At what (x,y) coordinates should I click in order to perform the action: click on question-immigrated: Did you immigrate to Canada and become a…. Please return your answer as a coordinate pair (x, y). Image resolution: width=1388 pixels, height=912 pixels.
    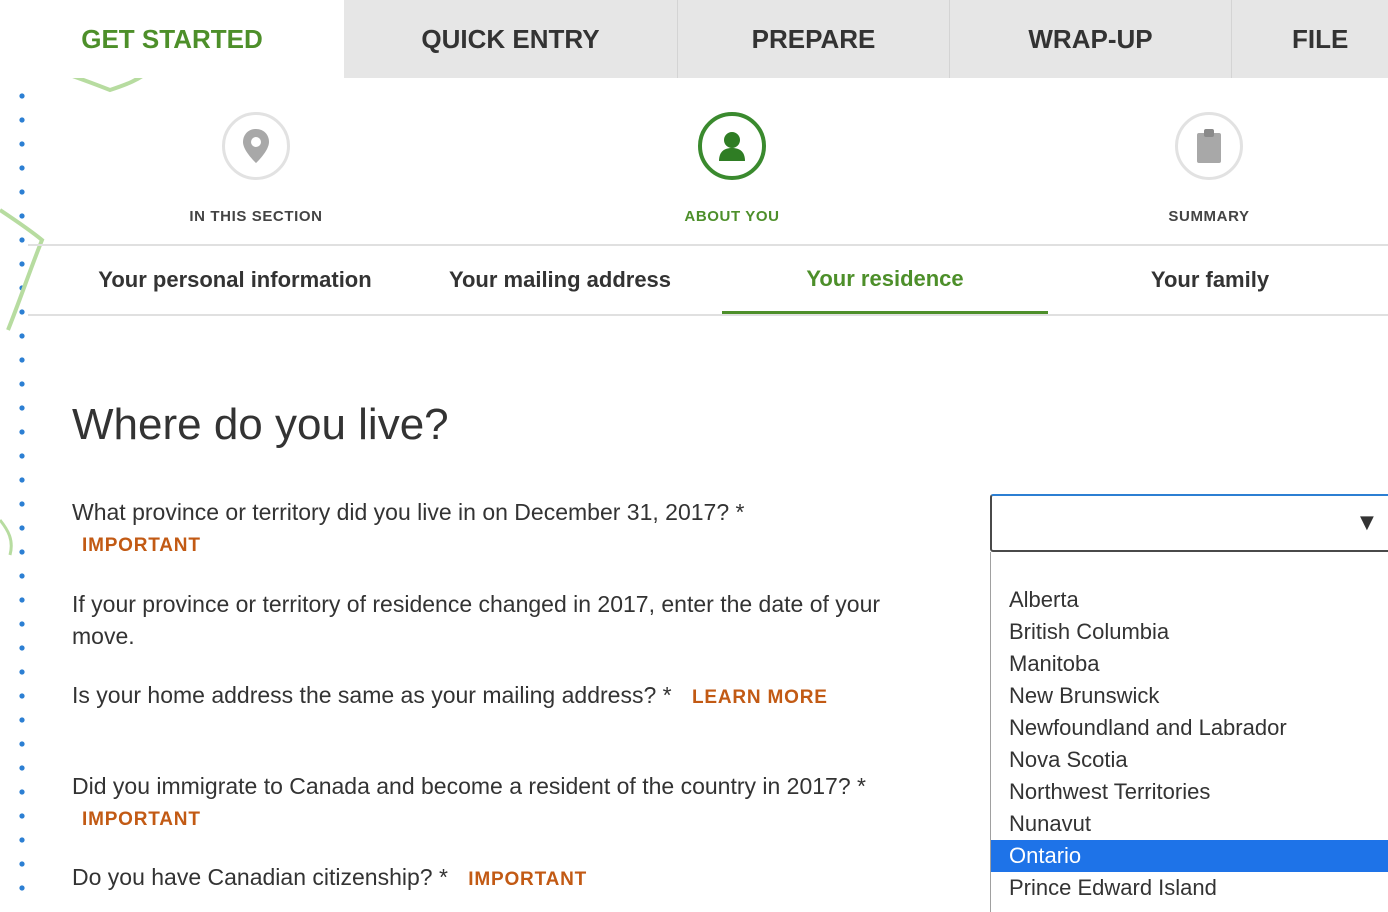
    Looking at the image, I should click on (502, 803).